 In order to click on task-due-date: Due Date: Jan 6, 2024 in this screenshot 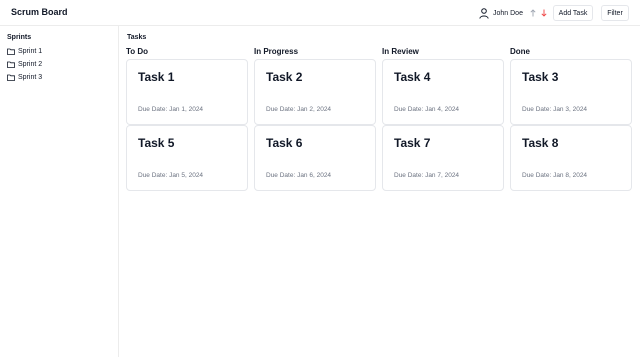, I will do `click(299, 175)`.